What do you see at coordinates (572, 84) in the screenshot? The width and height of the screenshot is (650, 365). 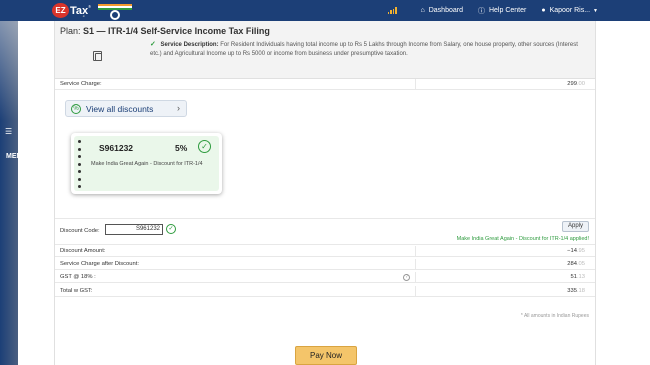 I see `service-charge-amount: 299` at bounding box center [572, 84].